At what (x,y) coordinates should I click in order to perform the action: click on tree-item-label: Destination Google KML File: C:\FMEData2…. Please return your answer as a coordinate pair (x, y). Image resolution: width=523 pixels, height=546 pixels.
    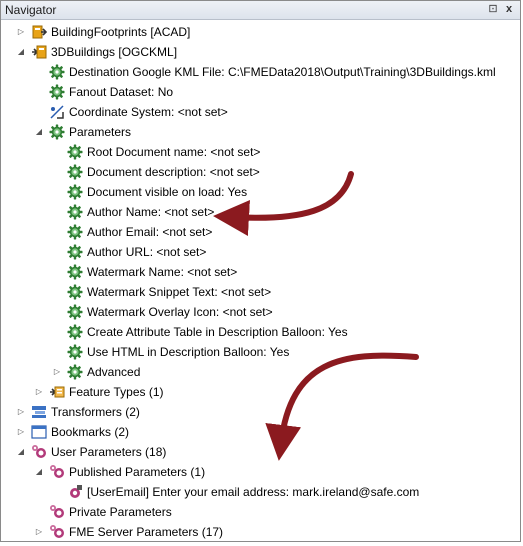
    Looking at the image, I should click on (282, 72).